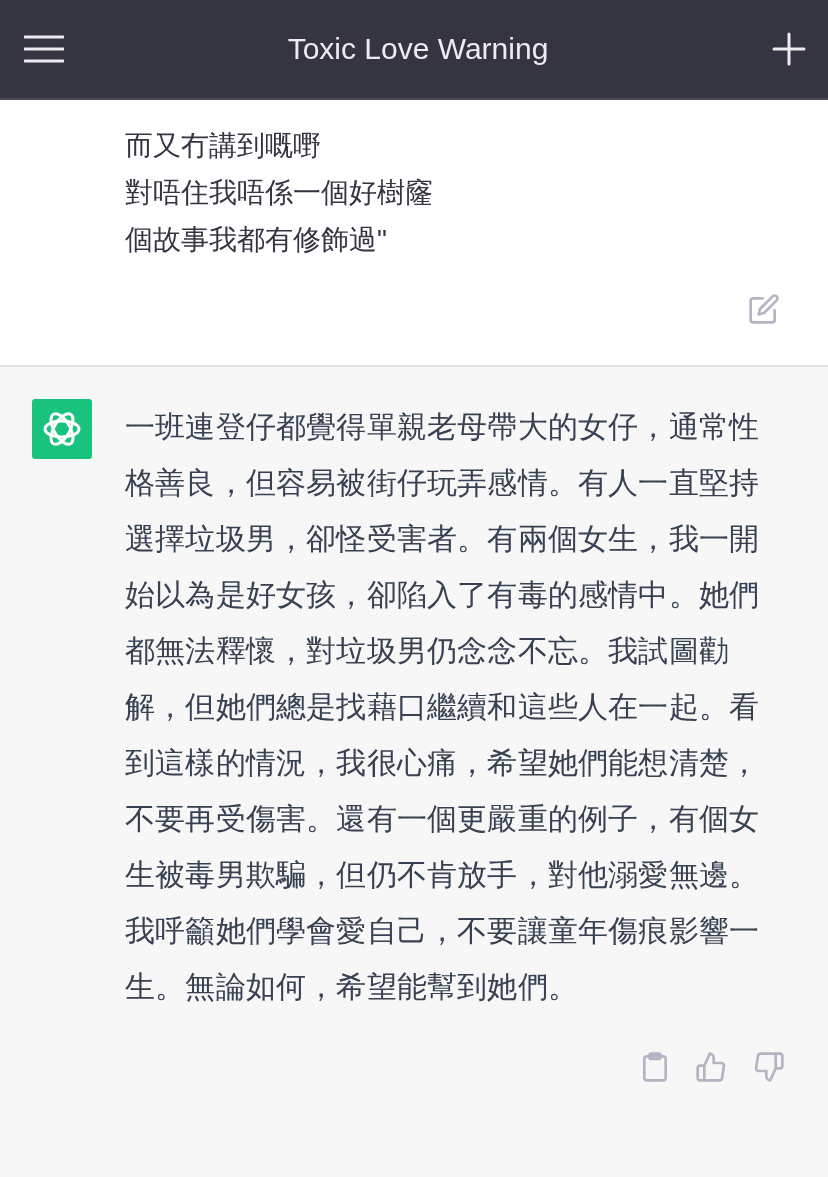 Image resolution: width=828 pixels, height=1177 pixels. Describe the element at coordinates (62, 429) in the screenshot. I see `assistant-logo` at that location.